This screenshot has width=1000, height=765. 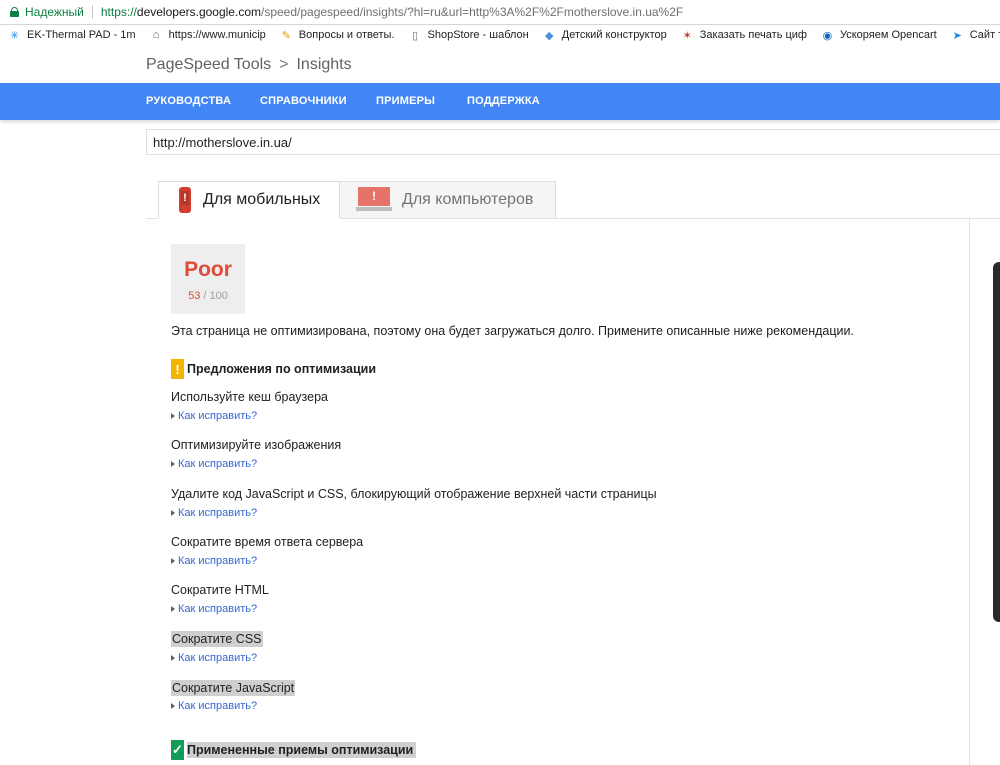 I want to click on tab-mobile: ! Для мобильных, so click(x=249, y=200).